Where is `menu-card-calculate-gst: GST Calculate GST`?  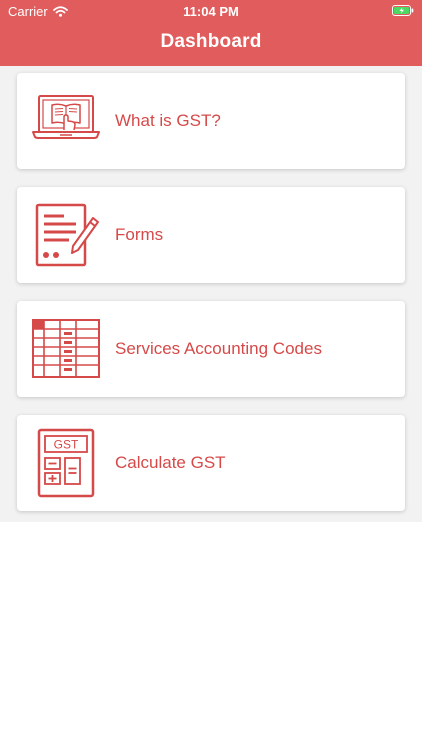
menu-card-calculate-gst: GST Calculate GST is located at coordinates (211, 463).